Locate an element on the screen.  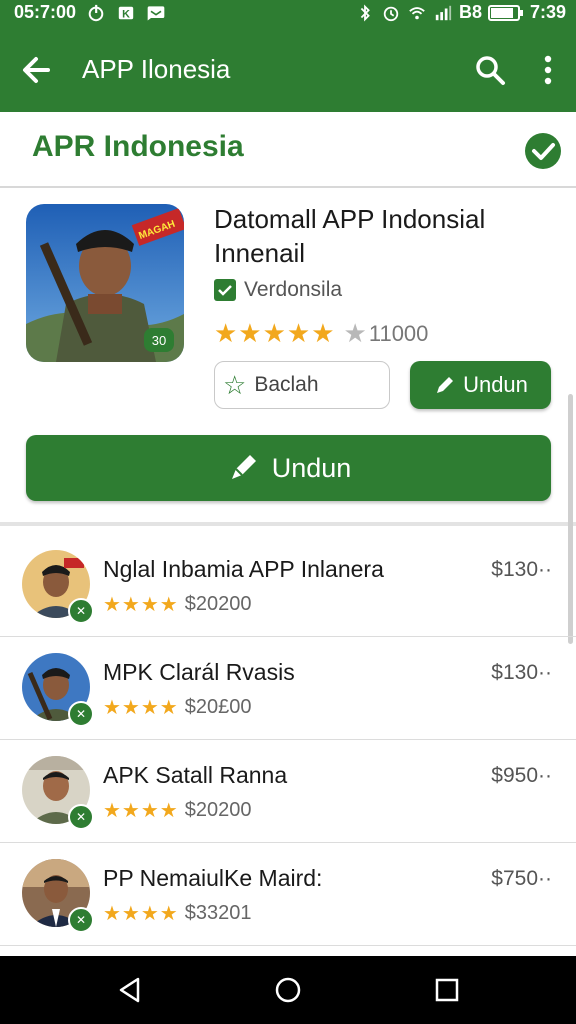
download-icon is located at coordinates (243, 467).